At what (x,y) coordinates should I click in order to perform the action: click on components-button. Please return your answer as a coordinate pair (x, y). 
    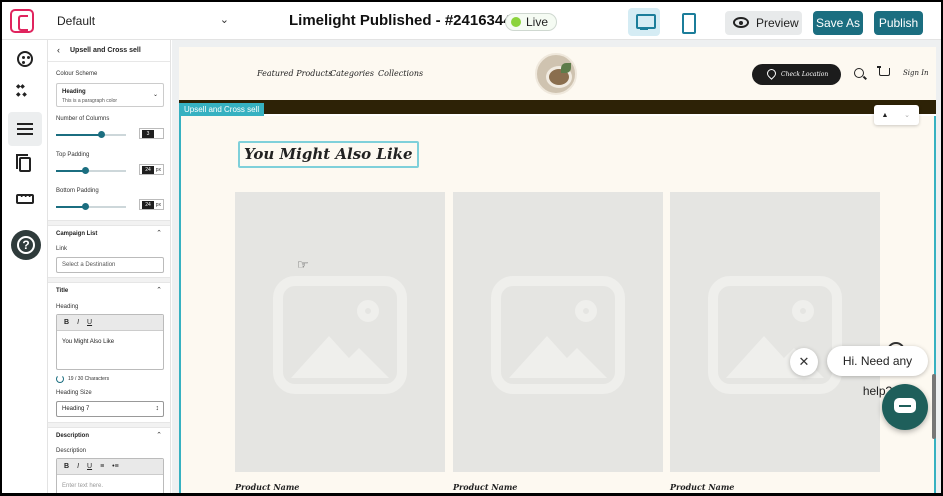
    Looking at the image, I should click on (25, 94).